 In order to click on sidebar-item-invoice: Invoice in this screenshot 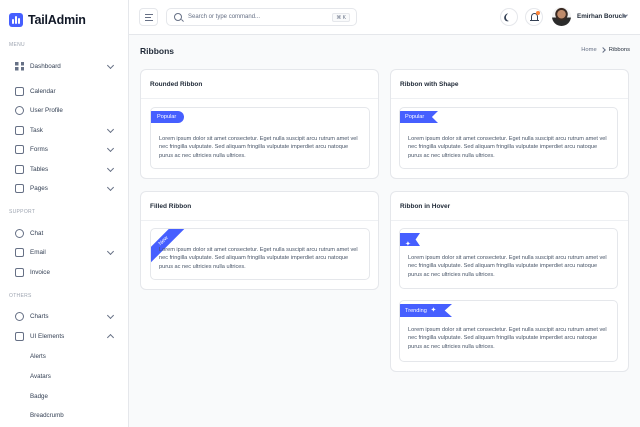, I will do `click(64, 272)`.